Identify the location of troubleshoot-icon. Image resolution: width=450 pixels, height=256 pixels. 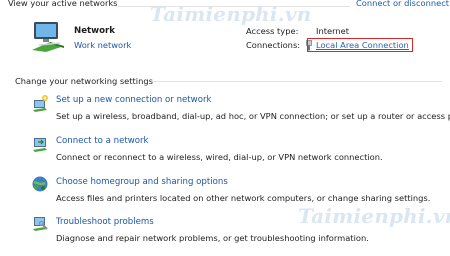
(40, 224).